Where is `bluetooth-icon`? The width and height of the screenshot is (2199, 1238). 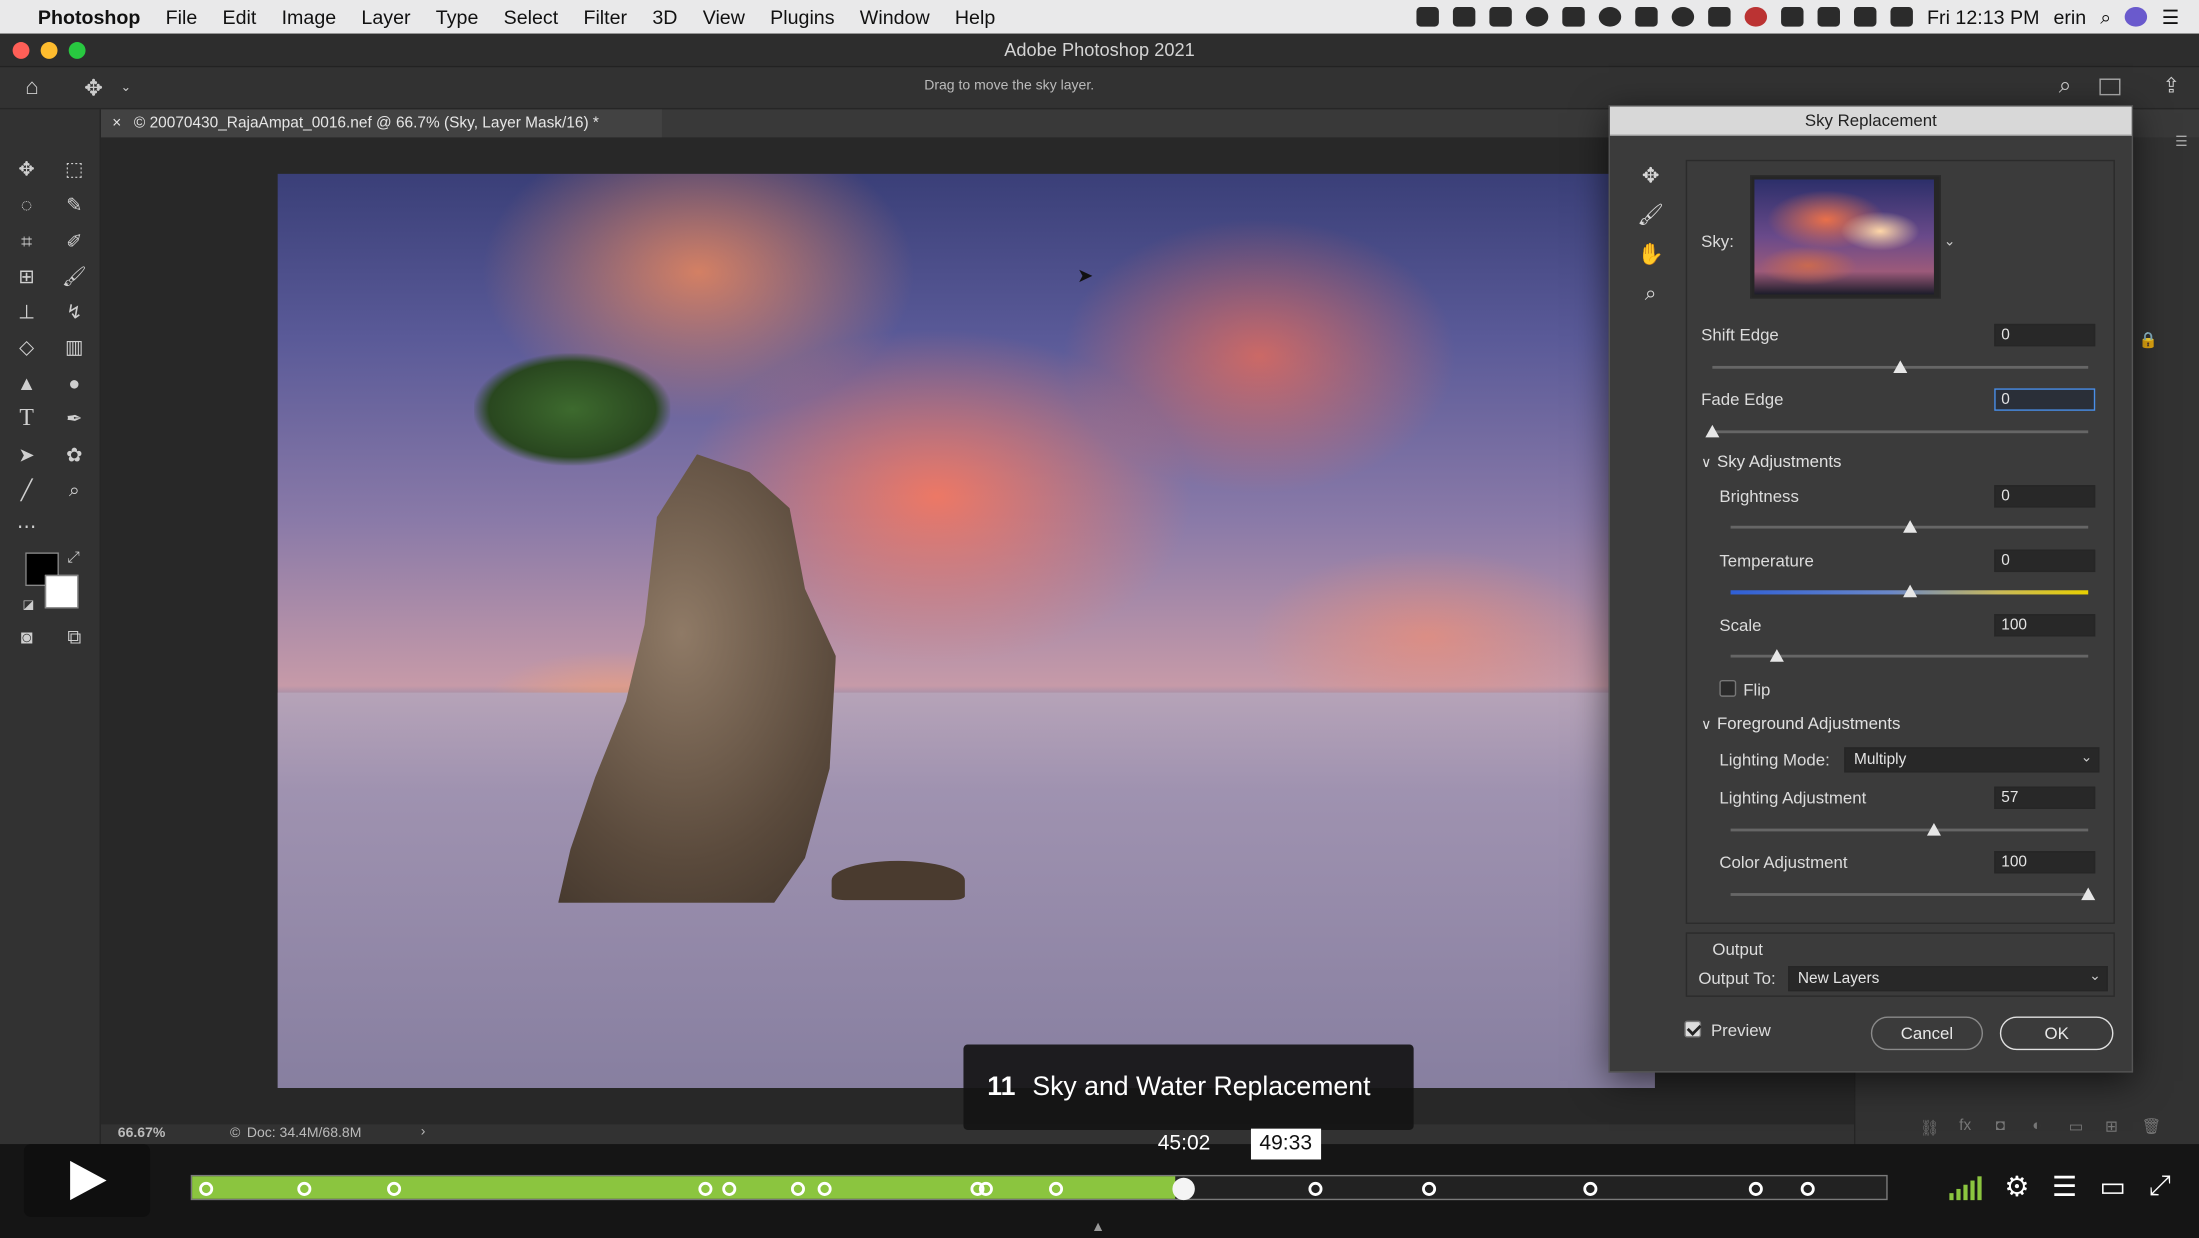
bluetooth-icon is located at coordinates (1829, 17).